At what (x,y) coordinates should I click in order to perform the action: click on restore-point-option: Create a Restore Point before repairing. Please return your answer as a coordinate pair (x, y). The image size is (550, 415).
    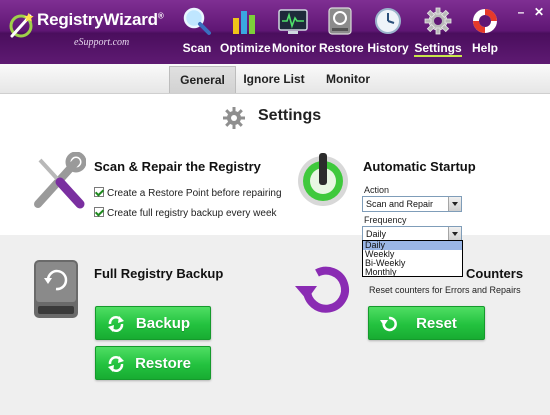
    Looking at the image, I should click on (188, 193).